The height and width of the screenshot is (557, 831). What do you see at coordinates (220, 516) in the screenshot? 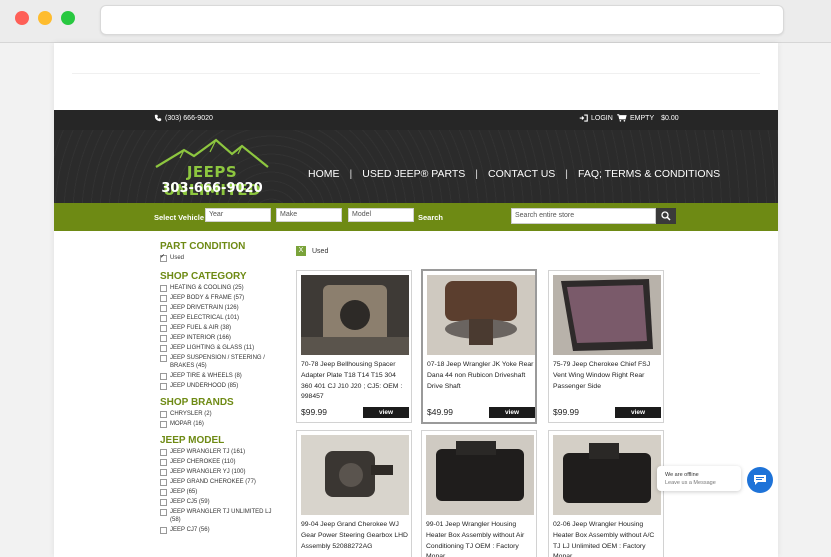
I see `filter-item: JEEP WRANGLER TJ UNLIMITED LJ (58)` at bounding box center [220, 516].